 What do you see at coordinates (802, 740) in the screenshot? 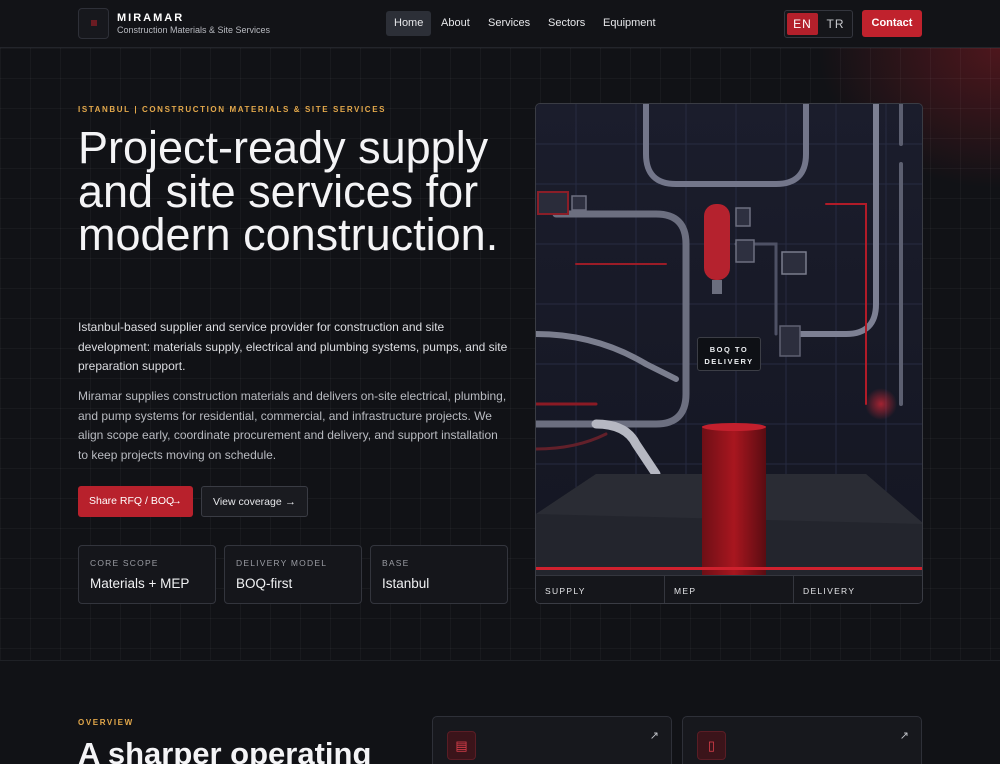
I see `overview-card-documents: ▯ ↗` at bounding box center [802, 740].